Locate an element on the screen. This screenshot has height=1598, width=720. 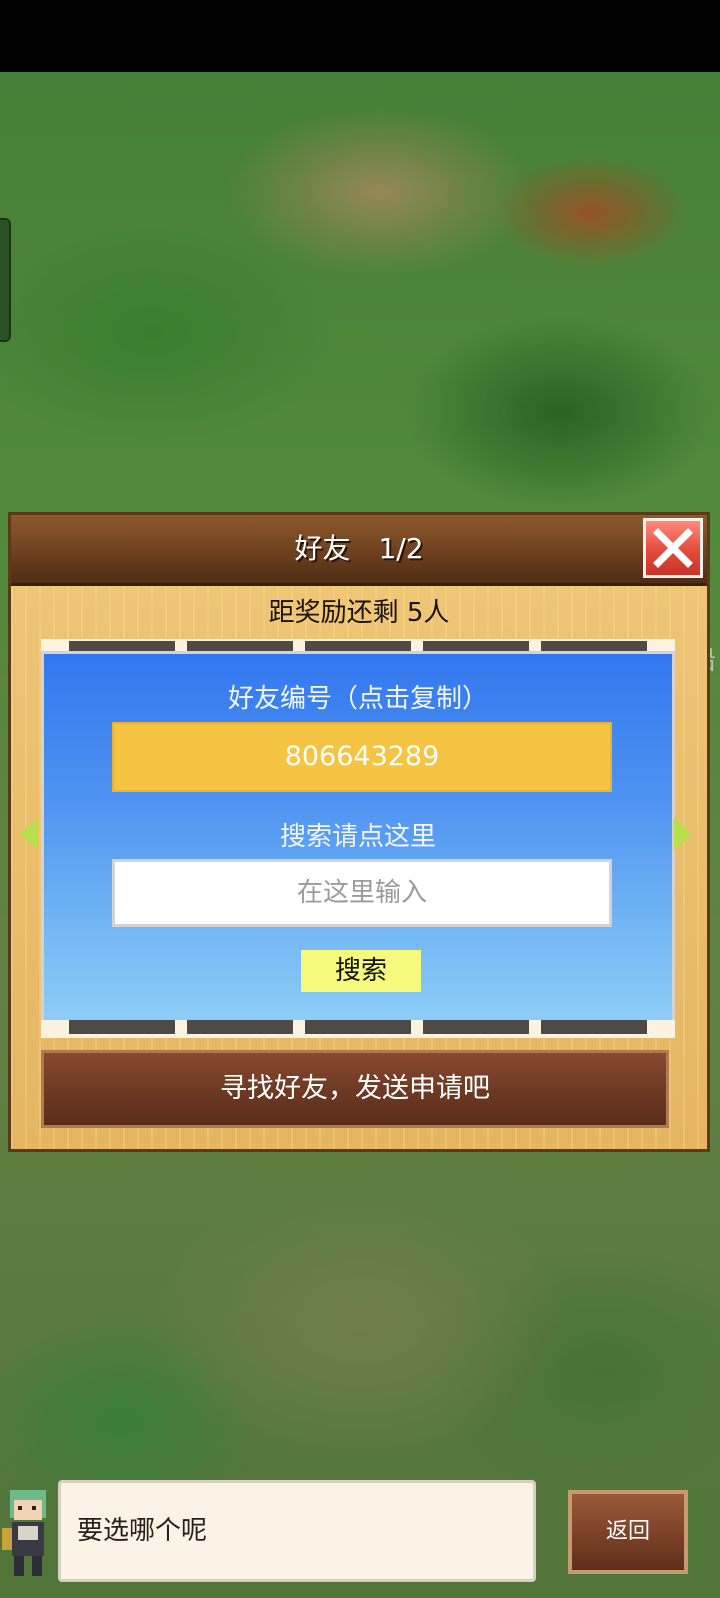
slot-row-top is located at coordinates (358, 645).